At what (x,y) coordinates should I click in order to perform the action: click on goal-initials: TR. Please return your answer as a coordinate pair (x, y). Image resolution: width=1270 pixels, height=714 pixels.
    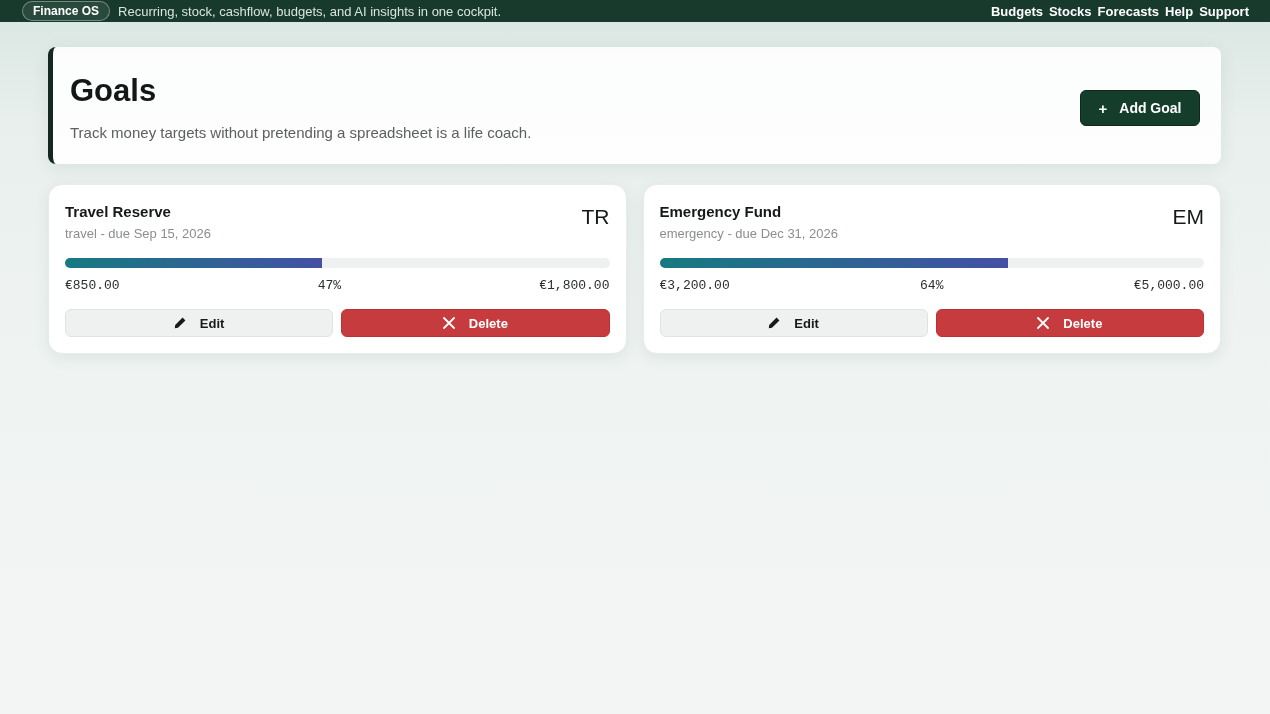
    Looking at the image, I should click on (595, 217).